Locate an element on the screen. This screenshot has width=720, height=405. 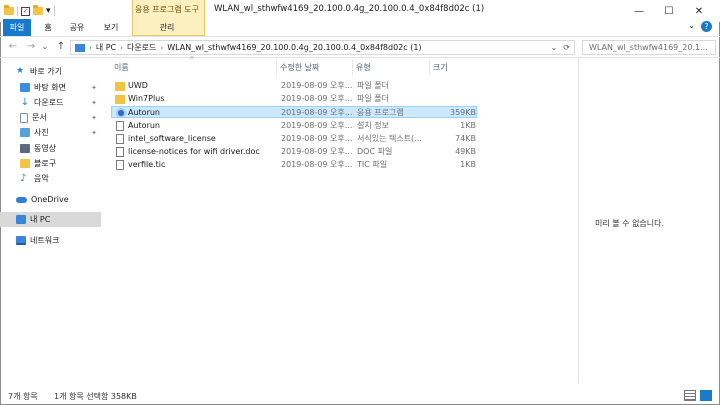
file-type: 파일 폴더 is located at coordinates (373, 98).